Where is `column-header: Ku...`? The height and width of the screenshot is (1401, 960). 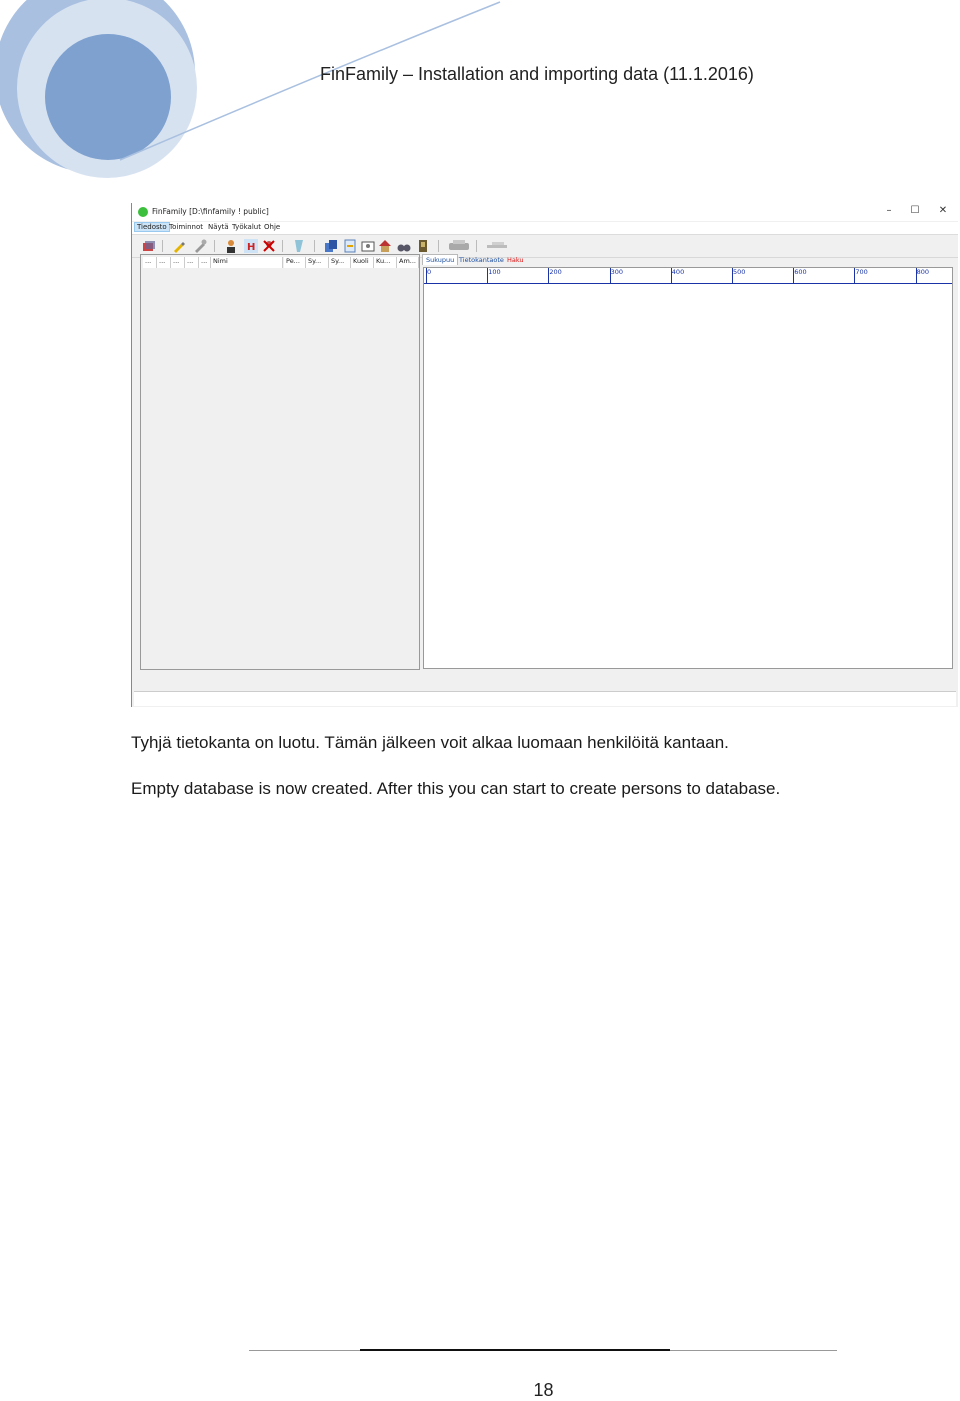 column-header: Ku... is located at coordinates (385, 262).